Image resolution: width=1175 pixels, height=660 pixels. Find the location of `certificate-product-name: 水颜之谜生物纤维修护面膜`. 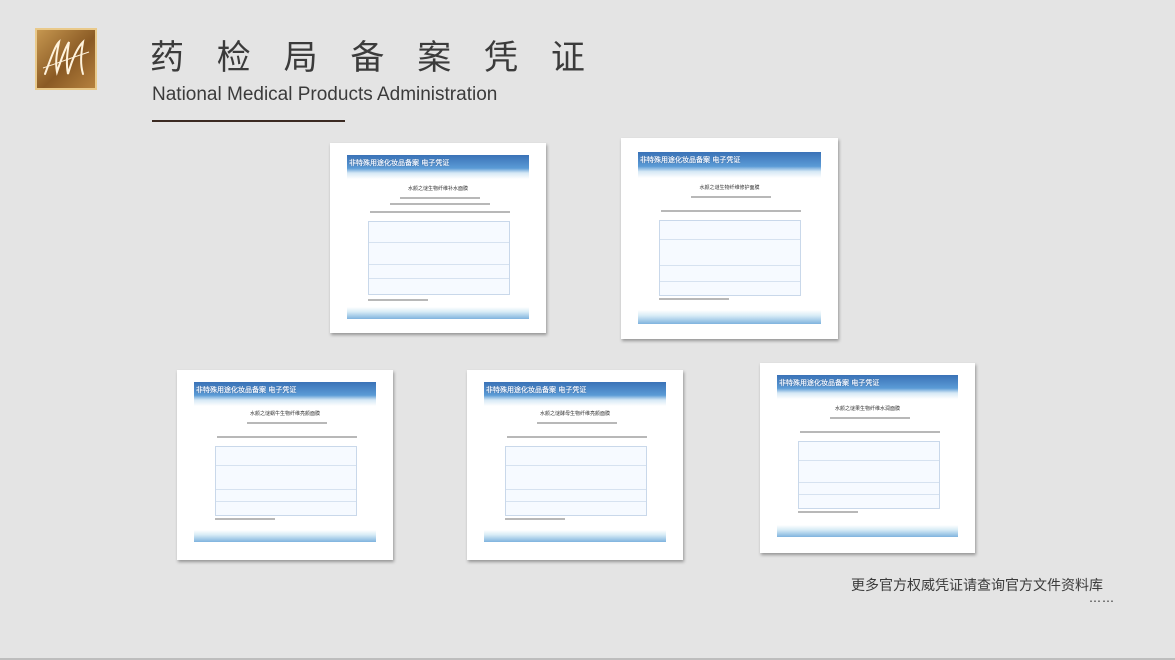

certificate-product-name: 水颜之谜生物纤维修护面膜 is located at coordinates (729, 188).